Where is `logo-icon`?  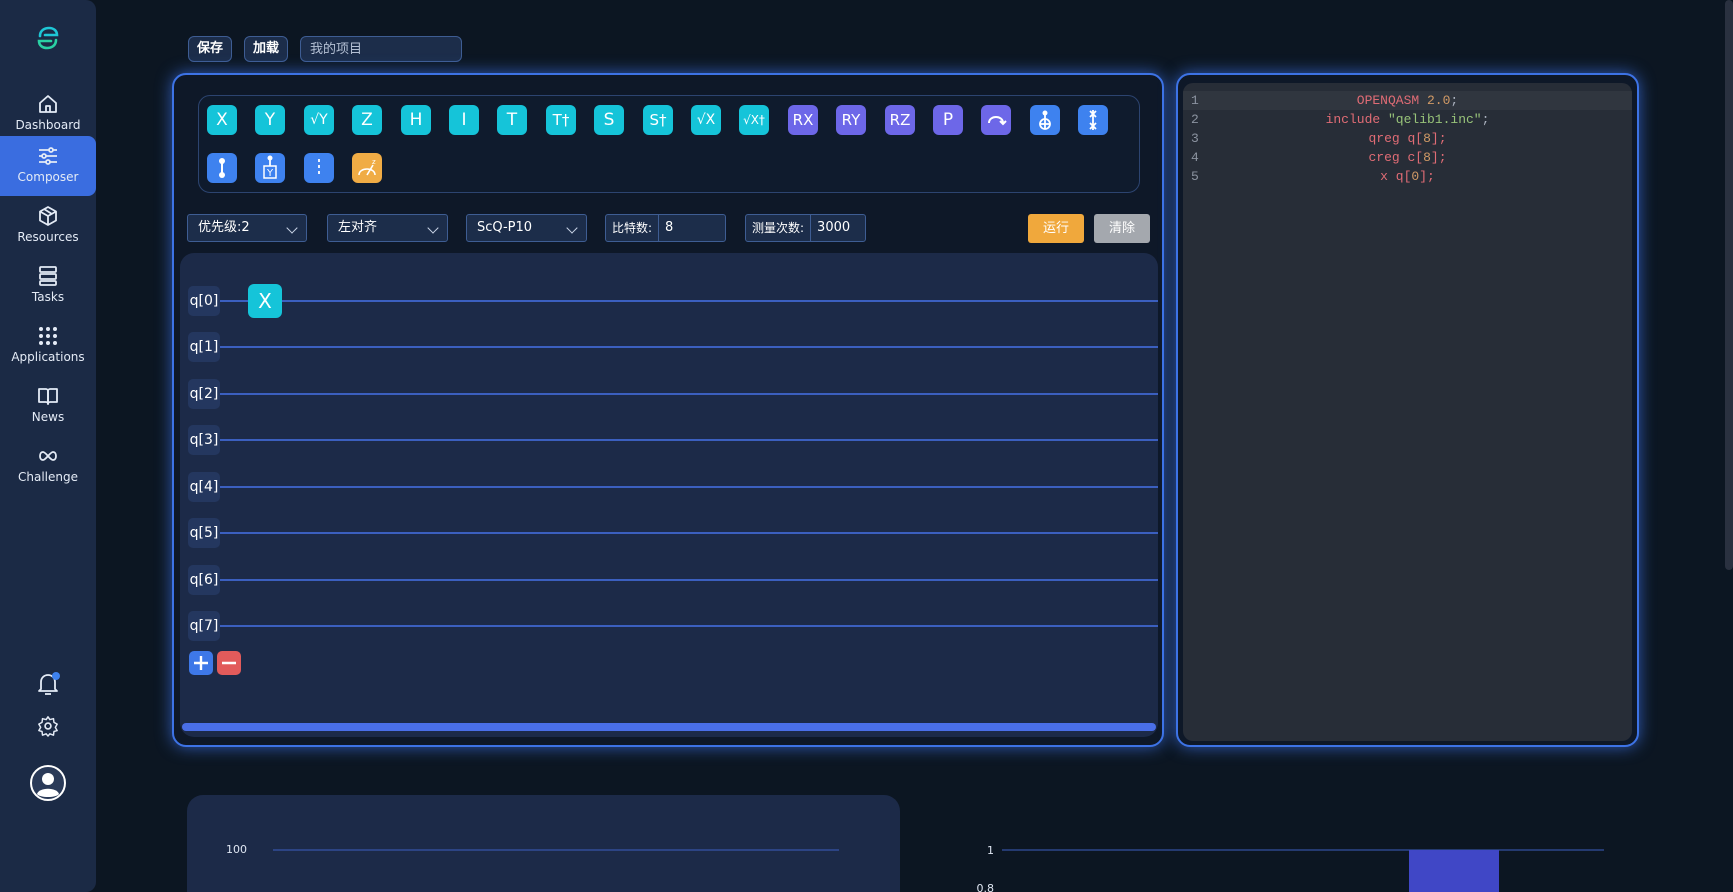
logo-icon is located at coordinates (48, 38).